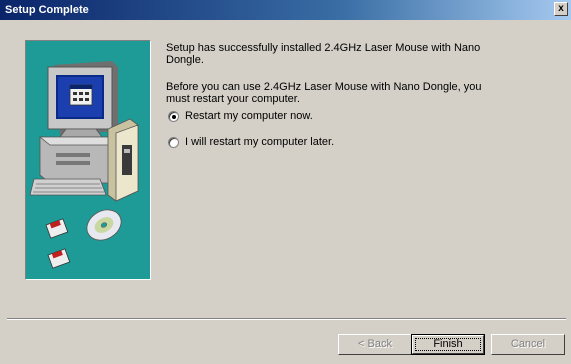 The height and width of the screenshot is (364, 571). Describe the element at coordinates (528, 344) in the screenshot. I see `cancel-button: Cancel` at that location.